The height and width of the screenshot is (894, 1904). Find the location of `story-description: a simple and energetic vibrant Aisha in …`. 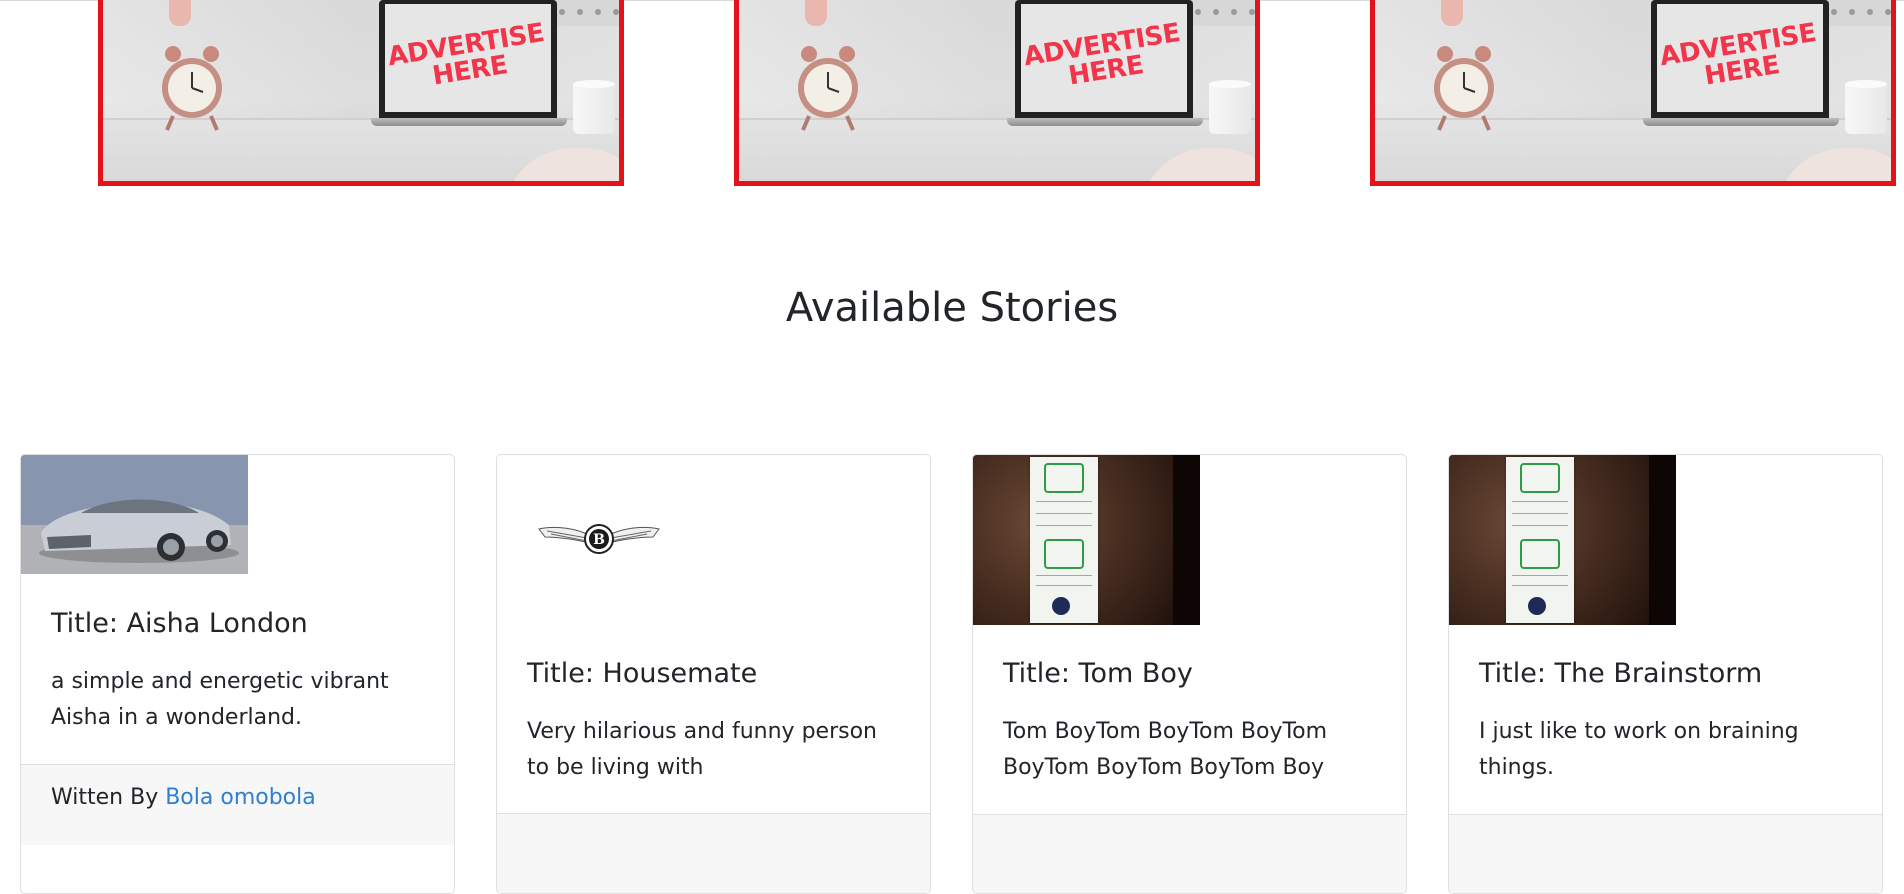

story-description: a simple and energetic vibrant Aisha in … is located at coordinates (220, 699).